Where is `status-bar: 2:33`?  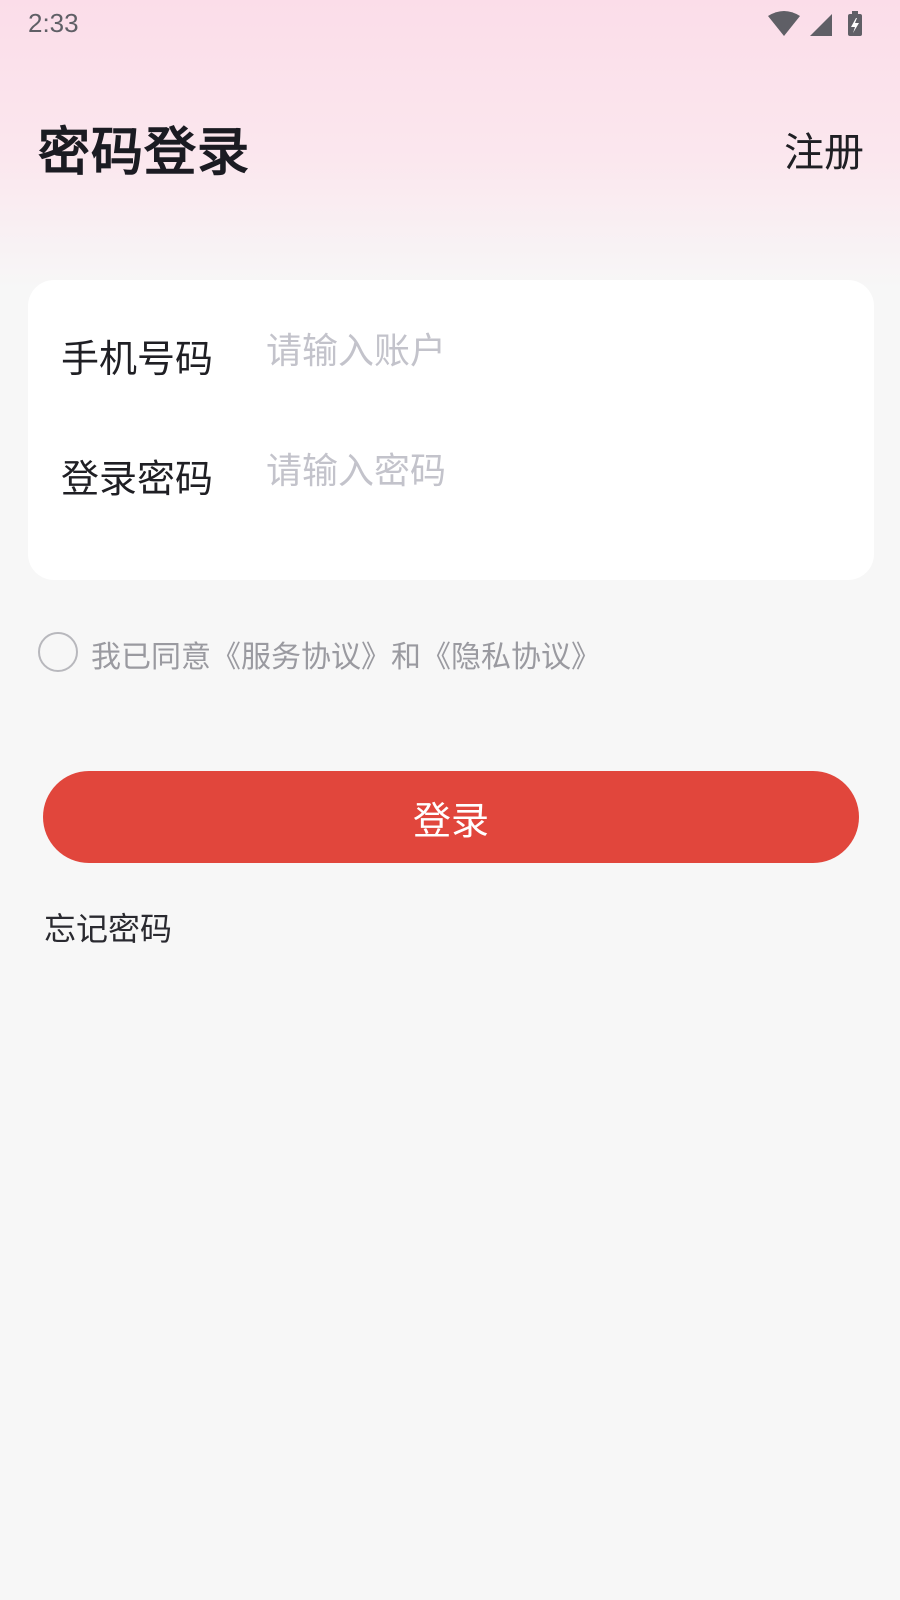
status-bar: 2:33 is located at coordinates (450, 25).